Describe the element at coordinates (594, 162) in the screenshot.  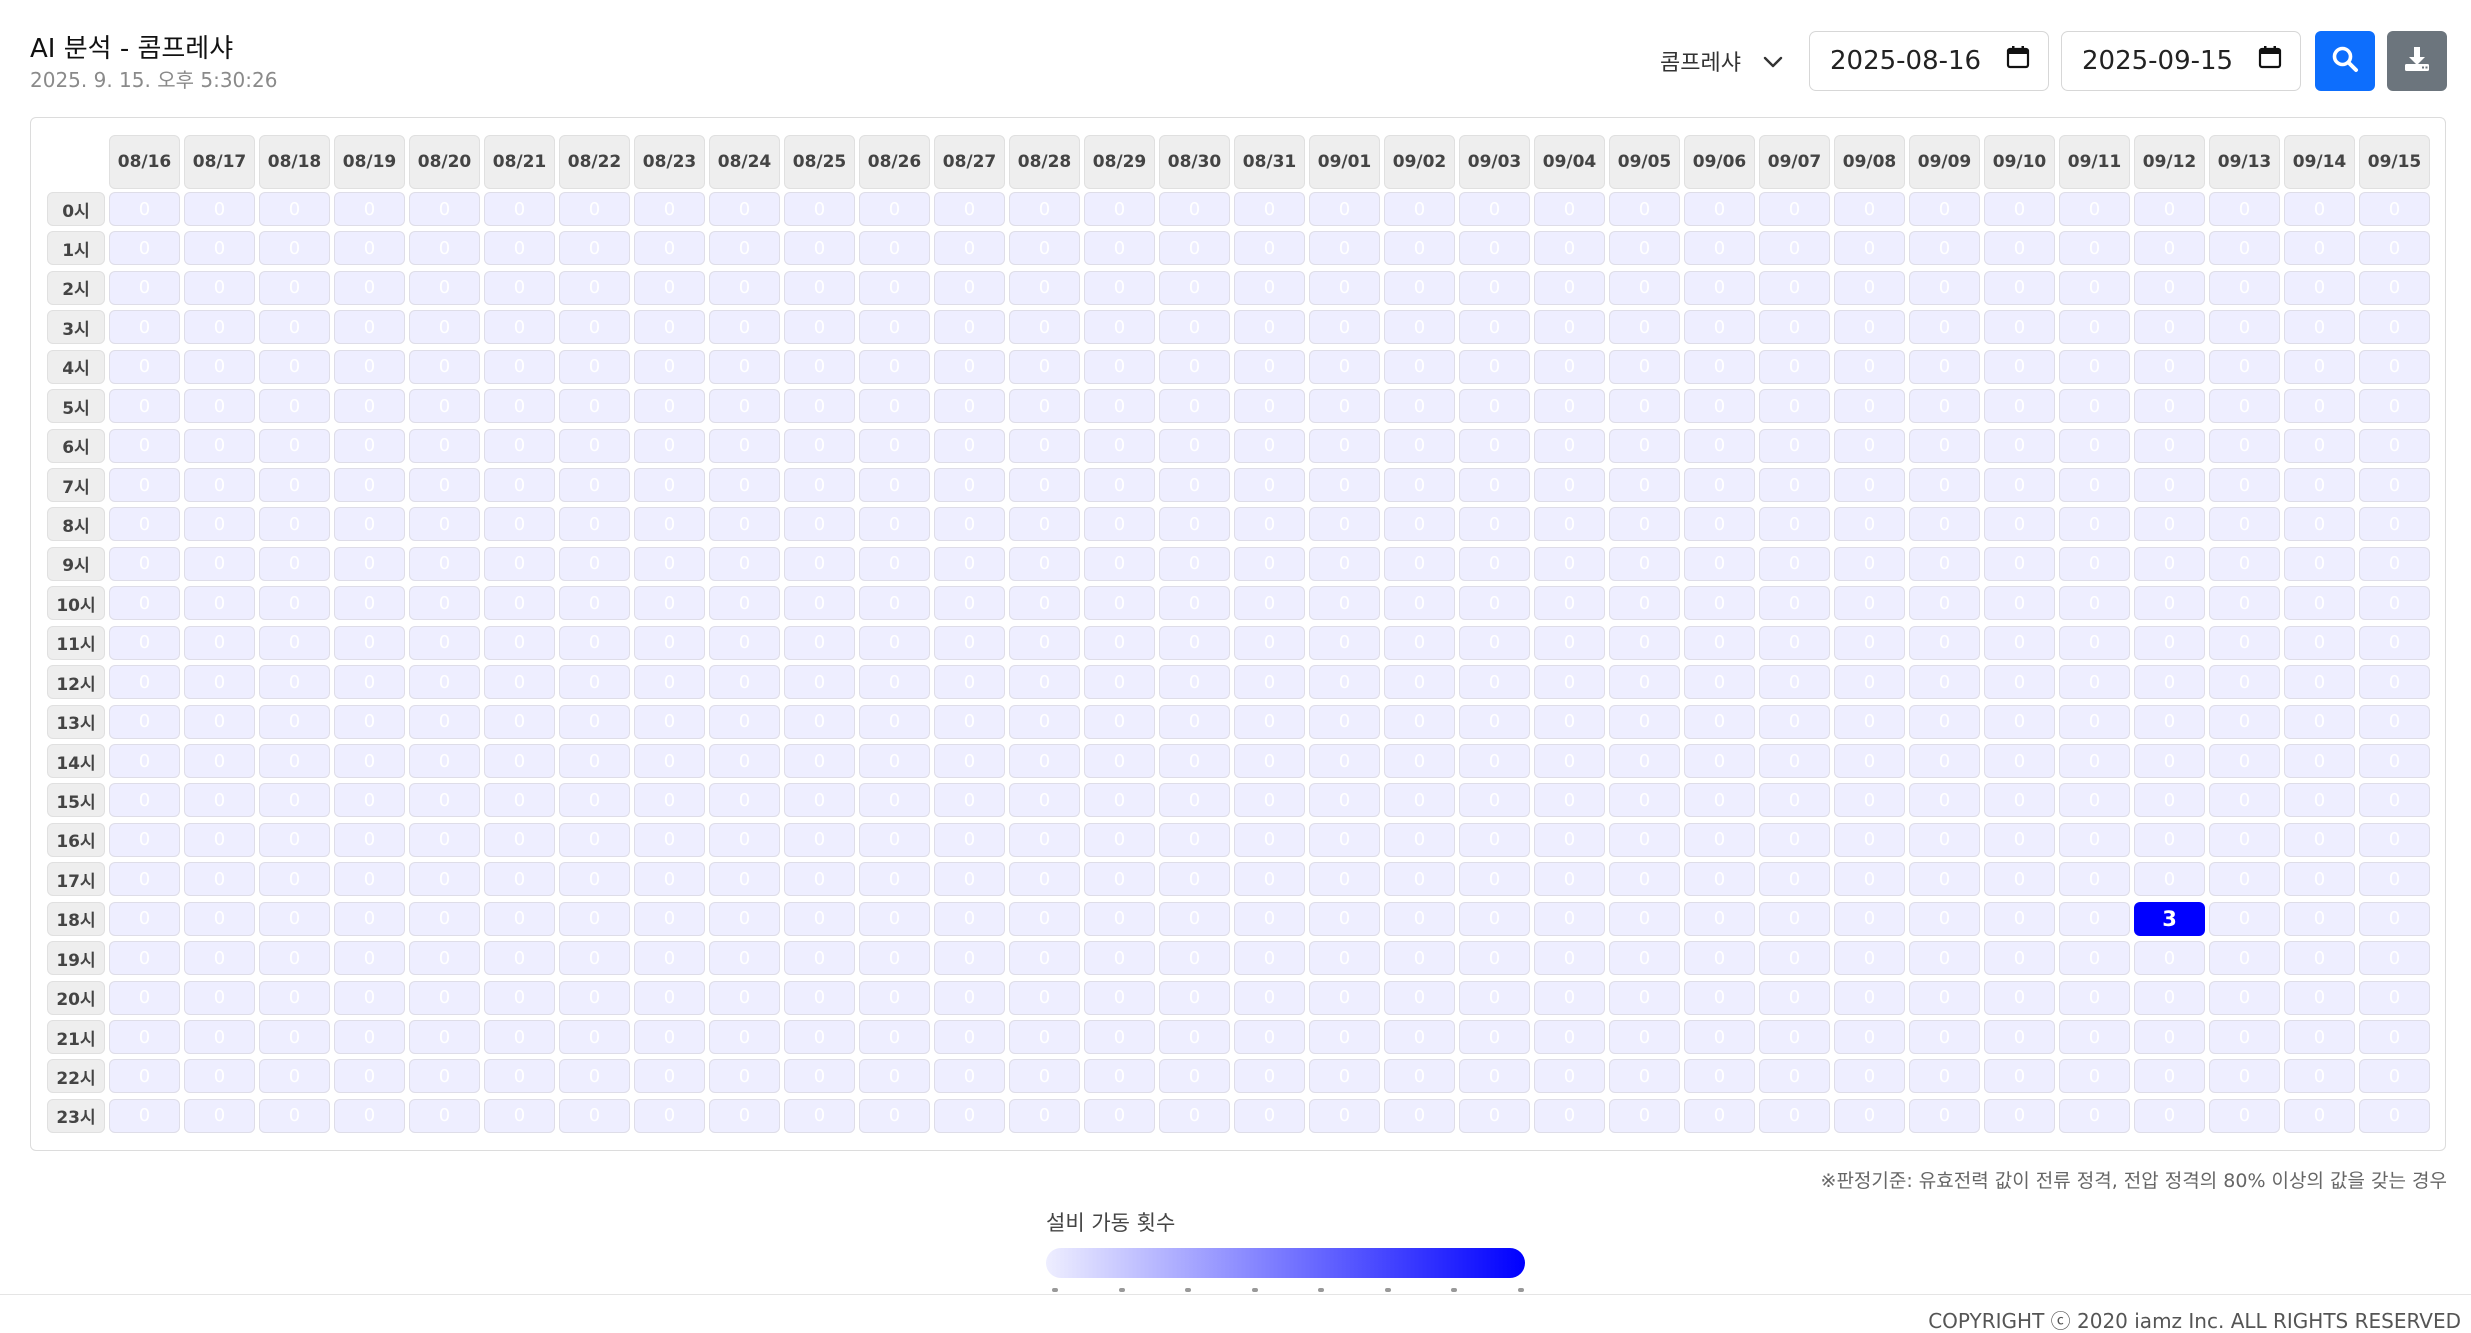
I see `date-column-header: 08/22` at that location.